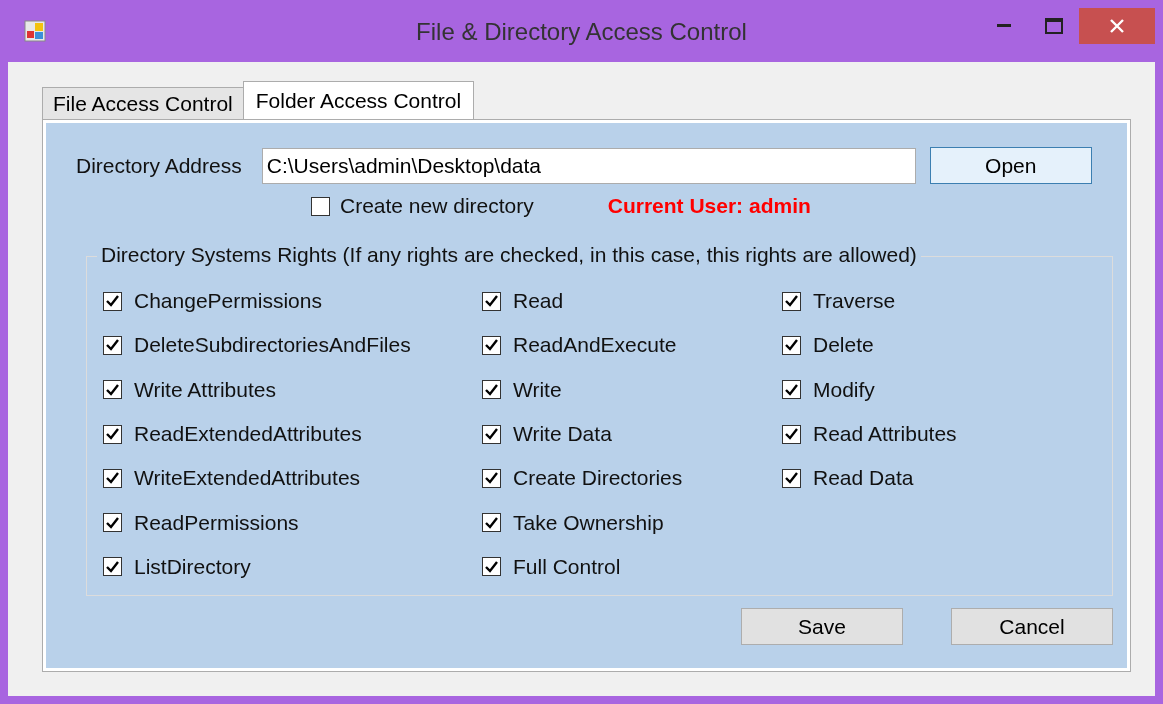 The height and width of the screenshot is (704, 1163). What do you see at coordinates (1010, 165) in the screenshot?
I see `open-button: Open` at bounding box center [1010, 165].